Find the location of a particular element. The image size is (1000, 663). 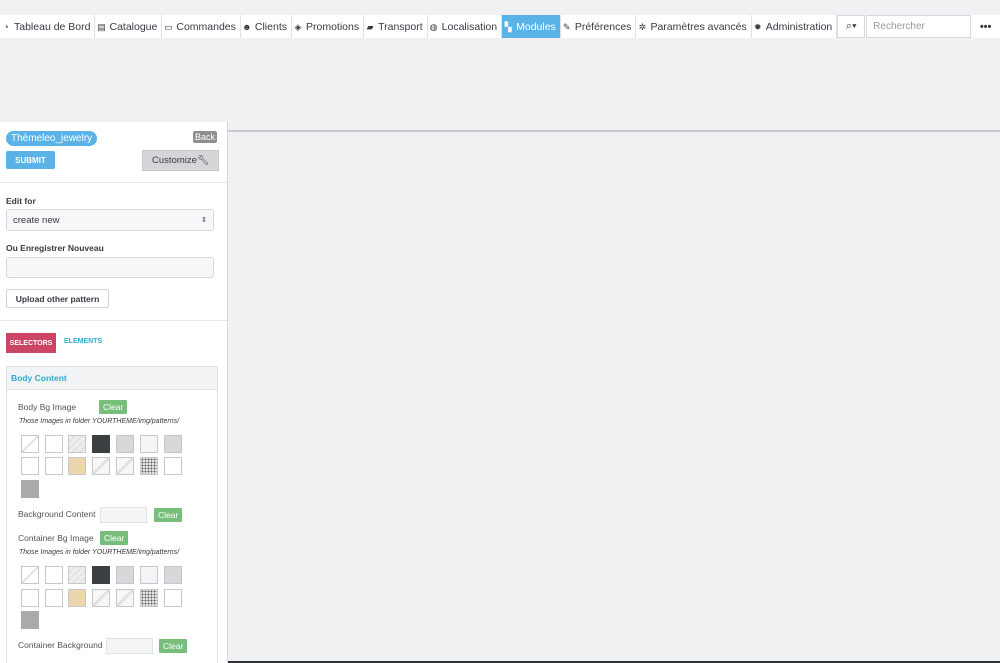

search-icon: ⌕▾ is located at coordinates (851, 26).